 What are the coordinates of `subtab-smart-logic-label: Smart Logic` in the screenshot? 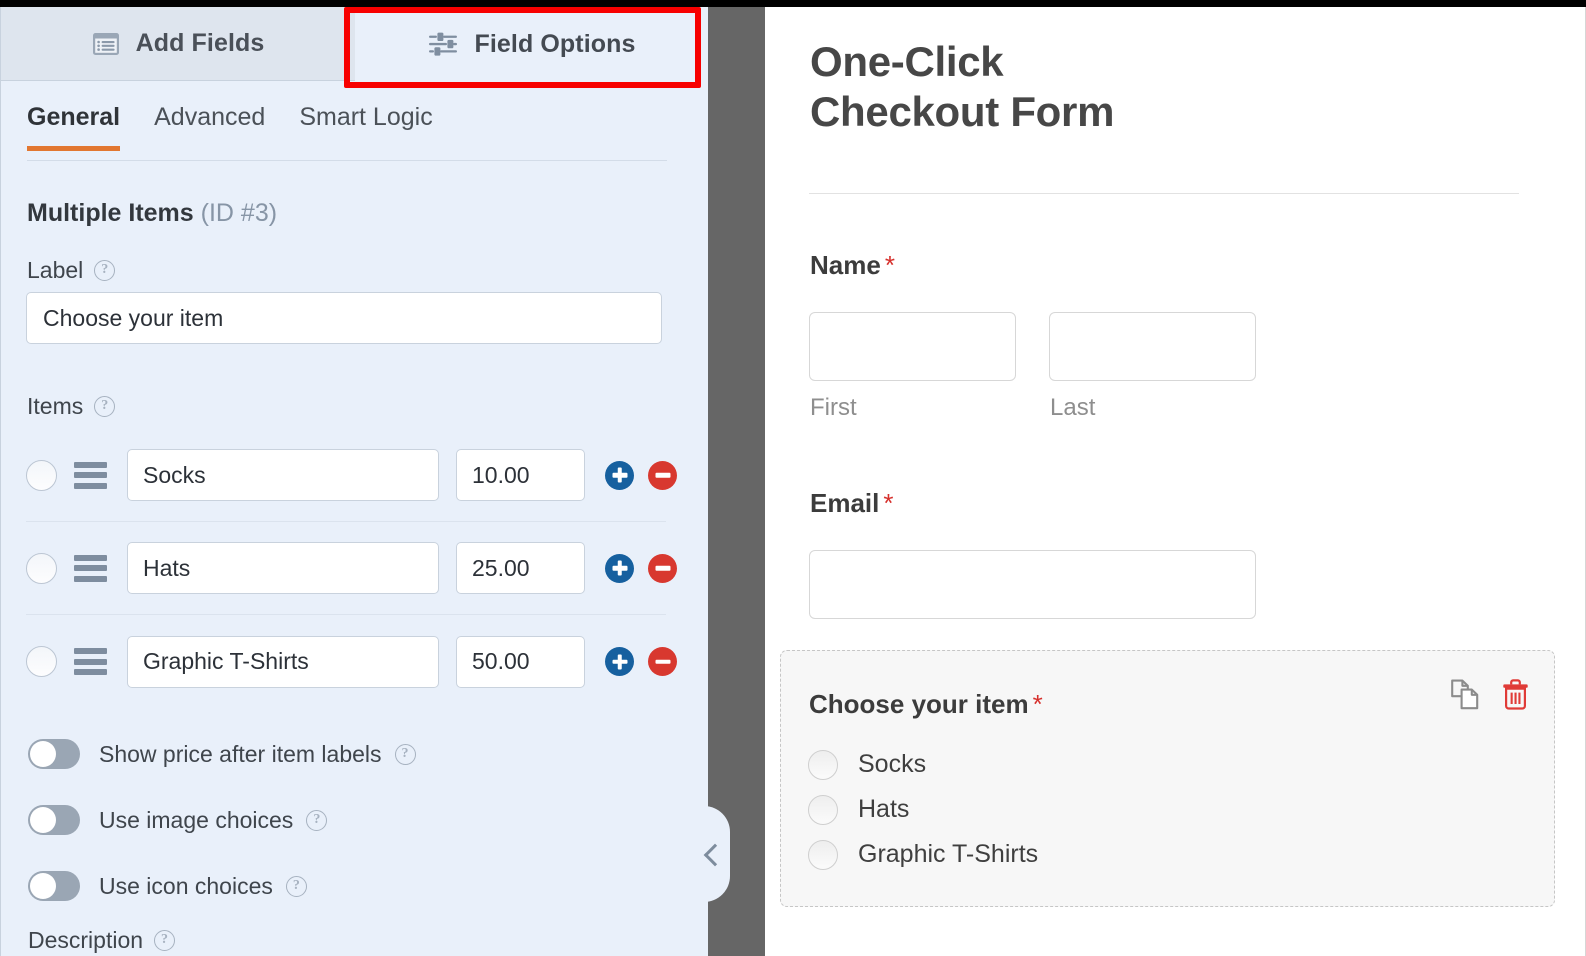 It's located at (366, 117).